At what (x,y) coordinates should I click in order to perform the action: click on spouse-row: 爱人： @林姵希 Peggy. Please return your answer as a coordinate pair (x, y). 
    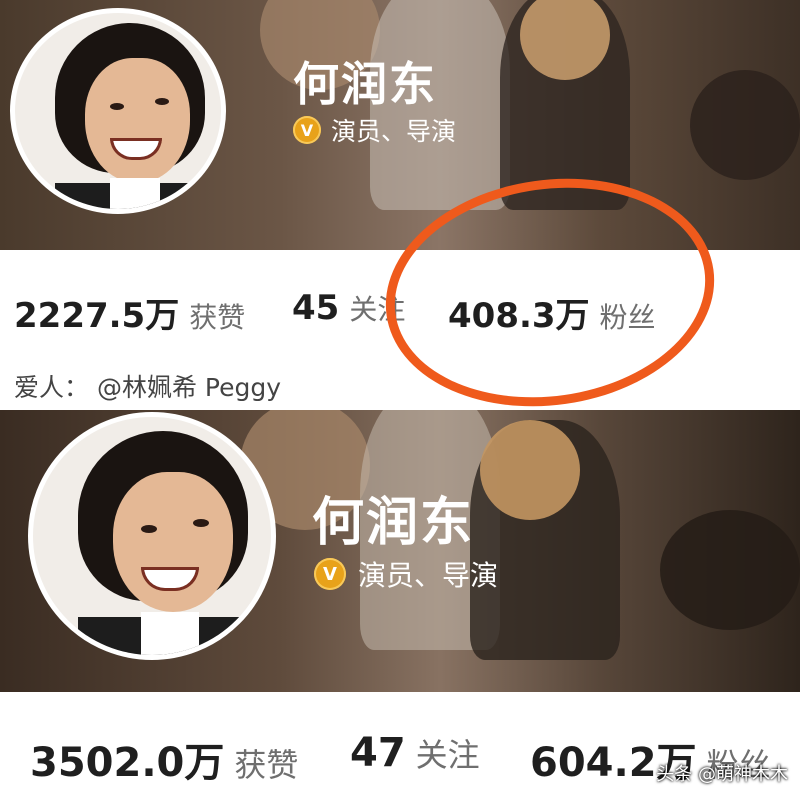
    Looking at the image, I should click on (147, 386).